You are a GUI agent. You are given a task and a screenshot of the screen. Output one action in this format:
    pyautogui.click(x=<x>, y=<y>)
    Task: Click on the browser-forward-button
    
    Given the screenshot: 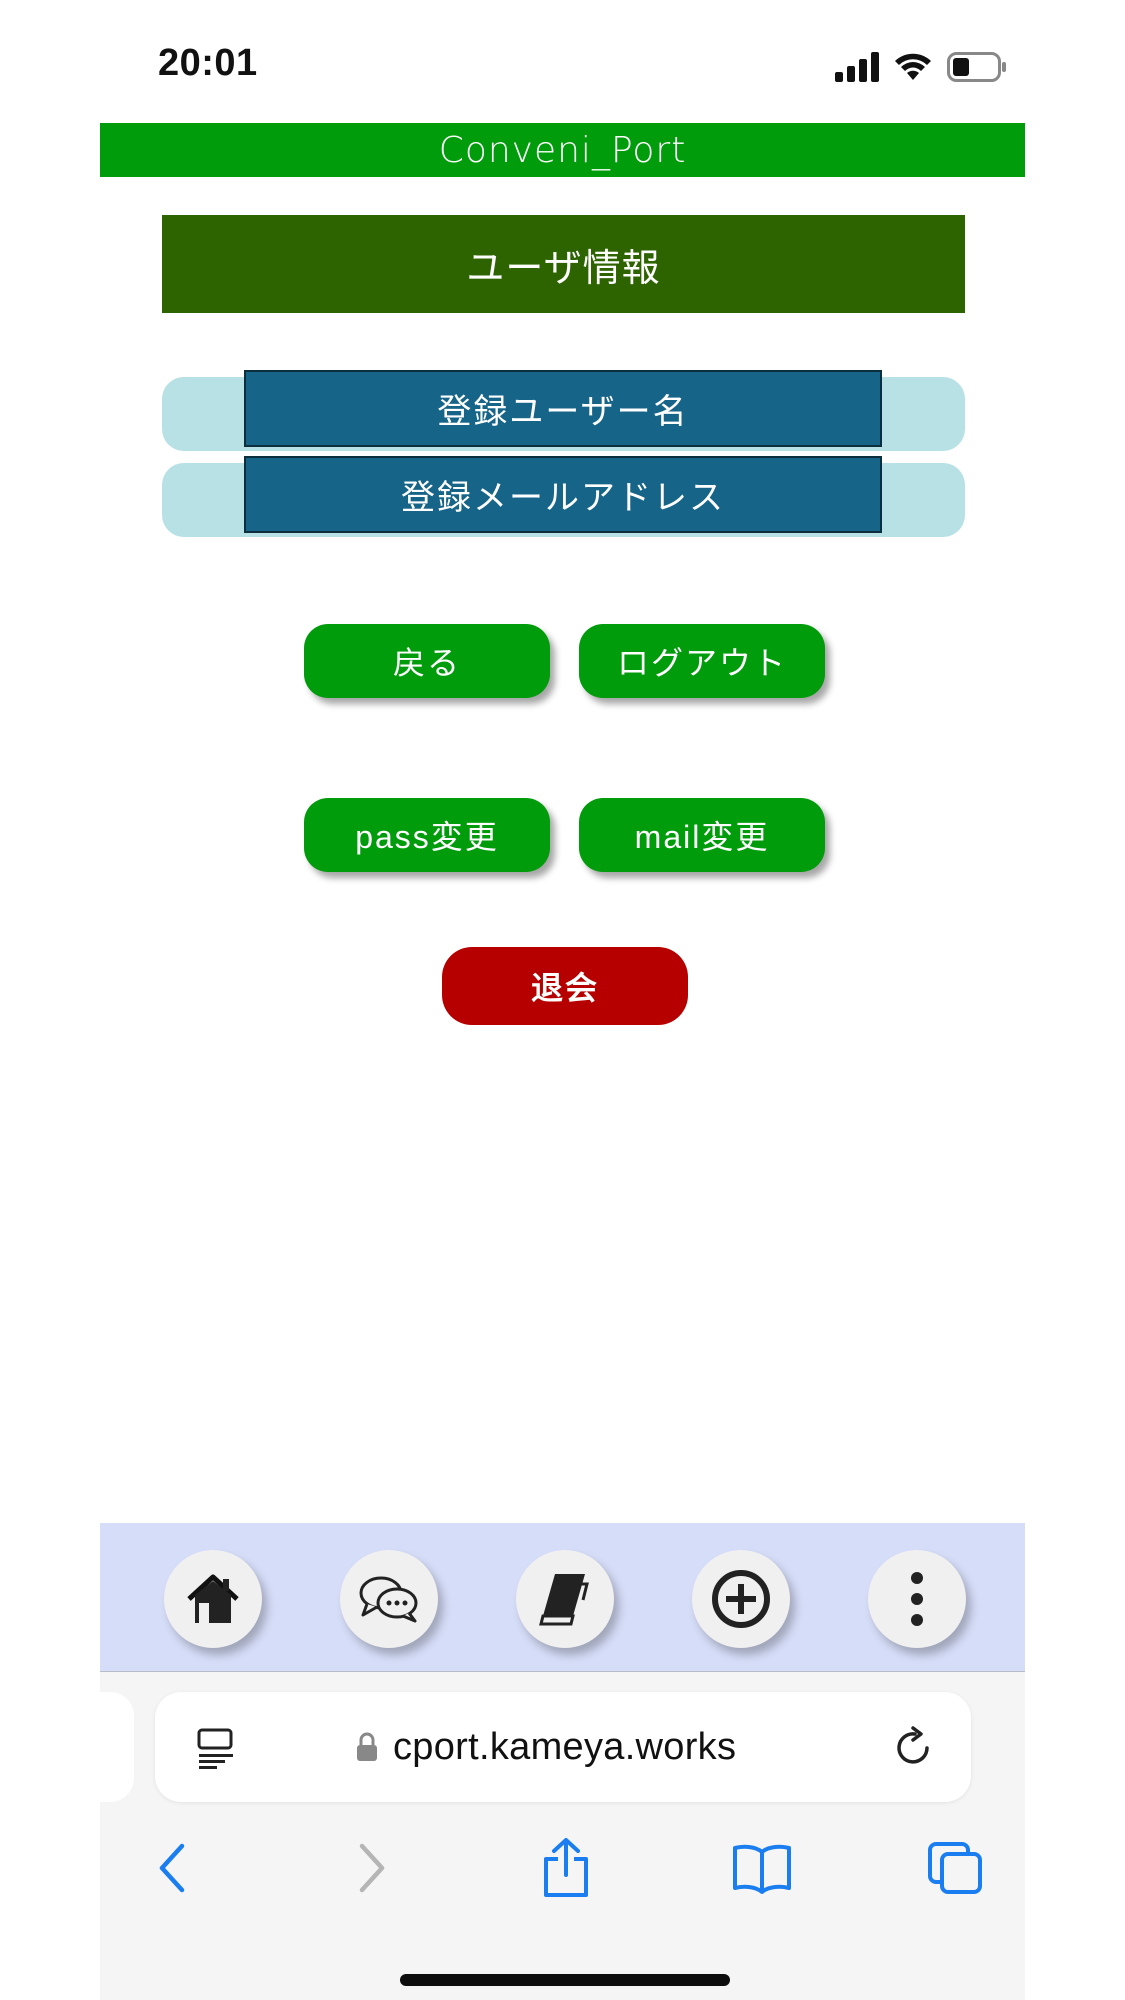 What is the action you would take?
    pyautogui.click(x=372, y=1868)
    